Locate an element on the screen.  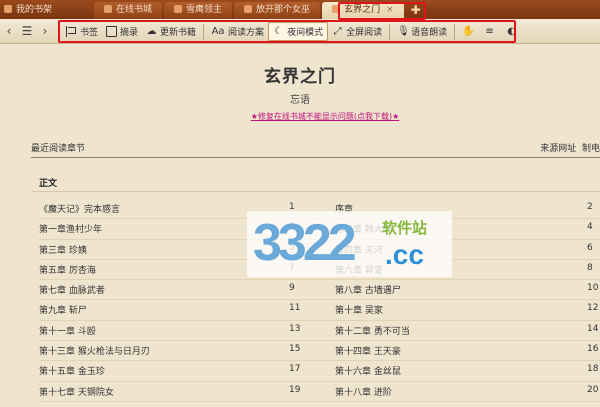
page-number: 2 is located at coordinates (590, 207).